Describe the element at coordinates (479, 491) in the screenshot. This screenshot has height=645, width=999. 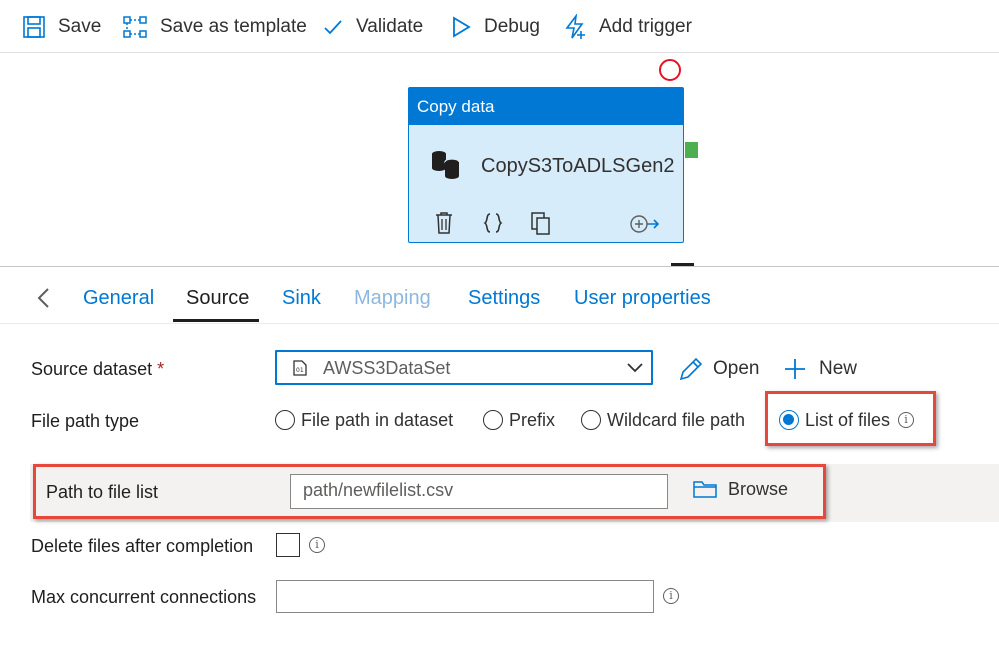
I see `path-to-file-list-input: path/newfilelist.csv` at that location.